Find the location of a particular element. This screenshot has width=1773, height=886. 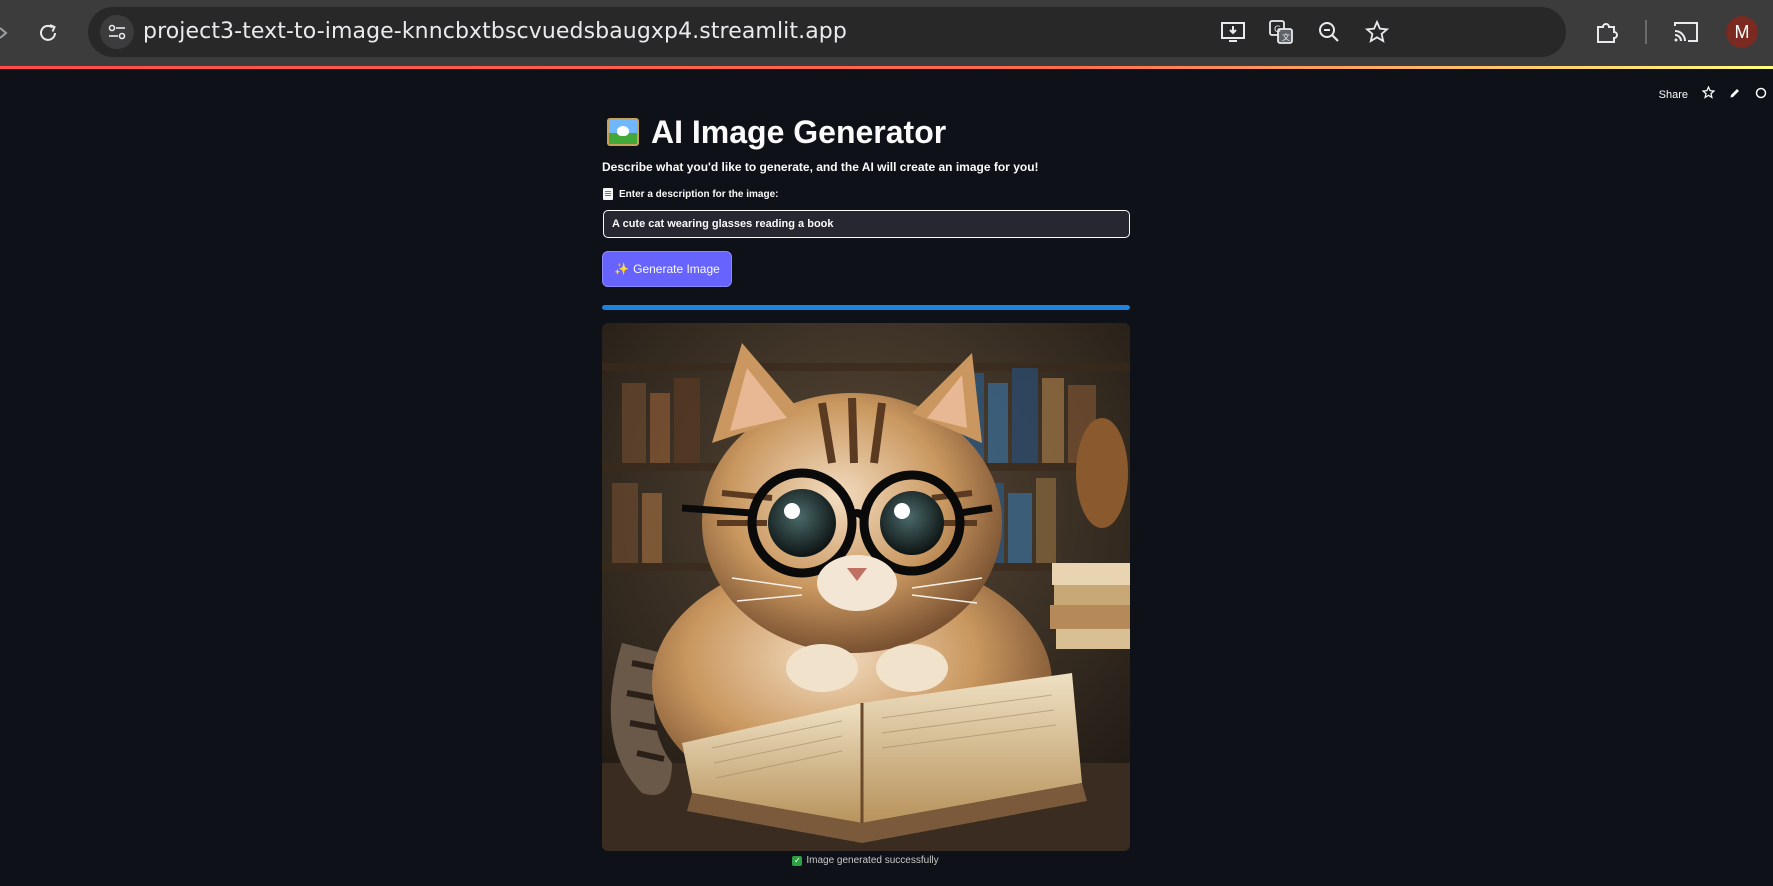

svg-text: G is located at coordinates (1277, 30).